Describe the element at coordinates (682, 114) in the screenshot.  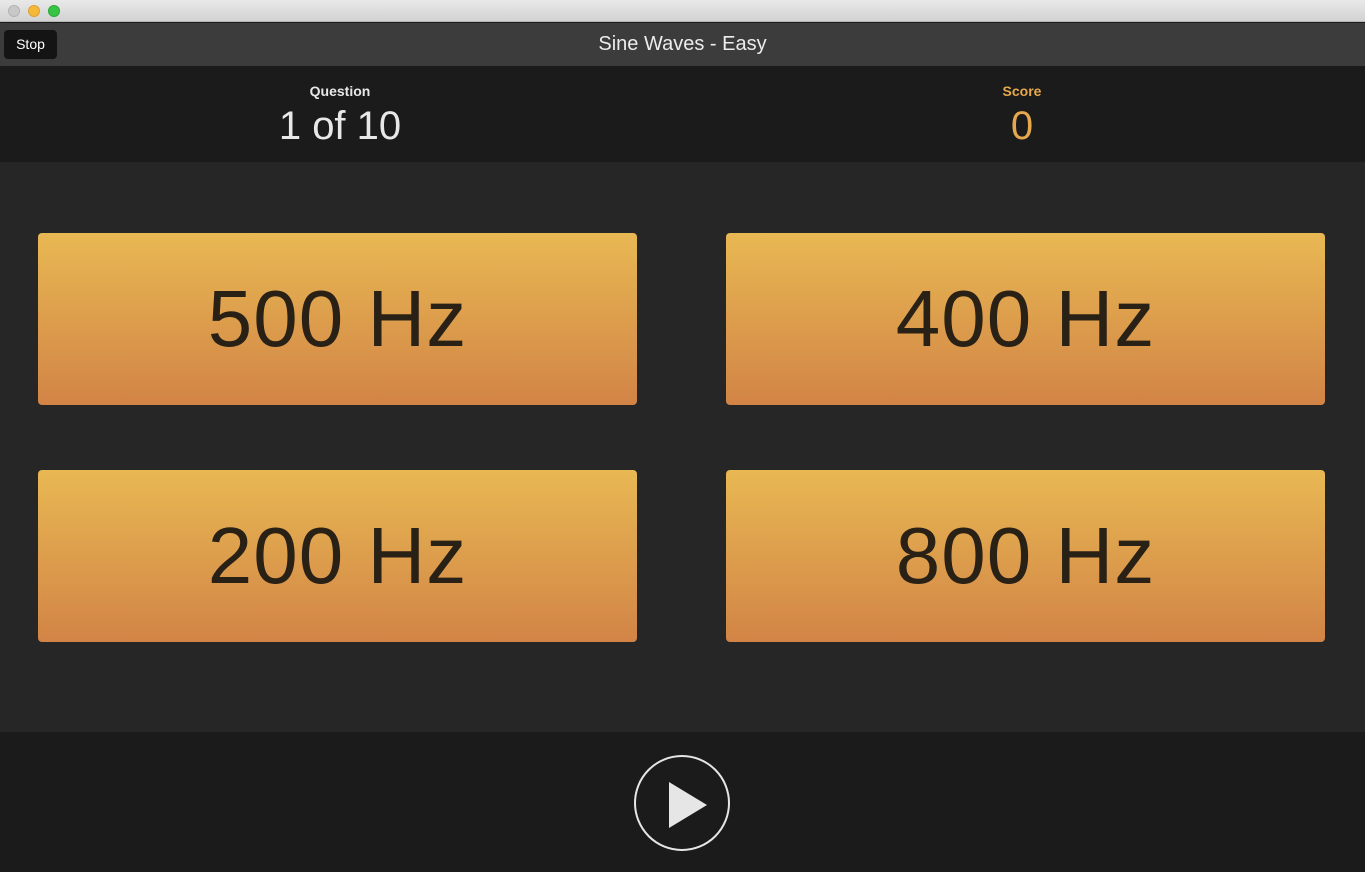
I see `stats-bar: Question 1 of 10 Score 0` at that location.